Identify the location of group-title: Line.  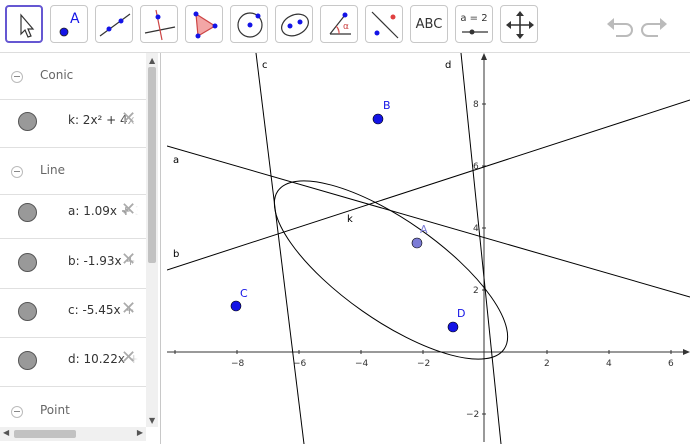
(53, 170).